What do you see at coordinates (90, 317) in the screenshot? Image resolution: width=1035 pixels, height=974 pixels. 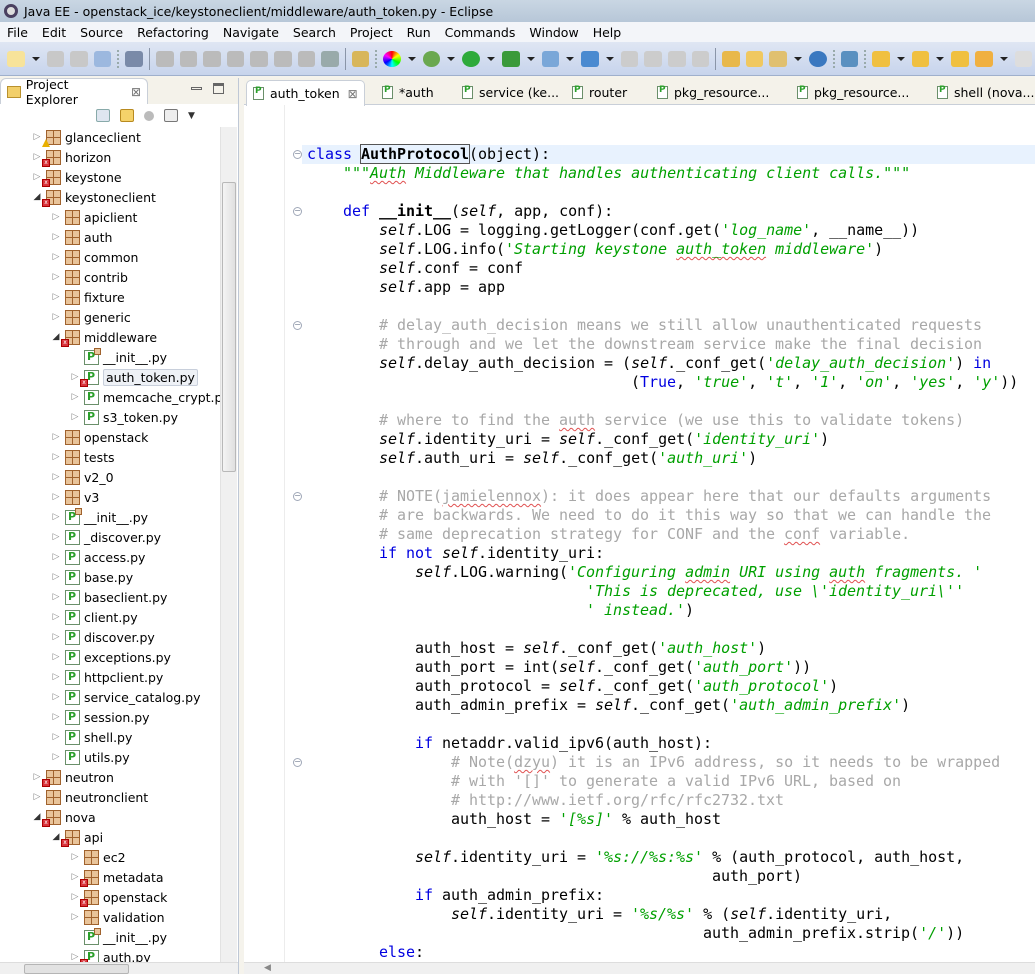 I see `tree-item: ▷ generic` at bounding box center [90, 317].